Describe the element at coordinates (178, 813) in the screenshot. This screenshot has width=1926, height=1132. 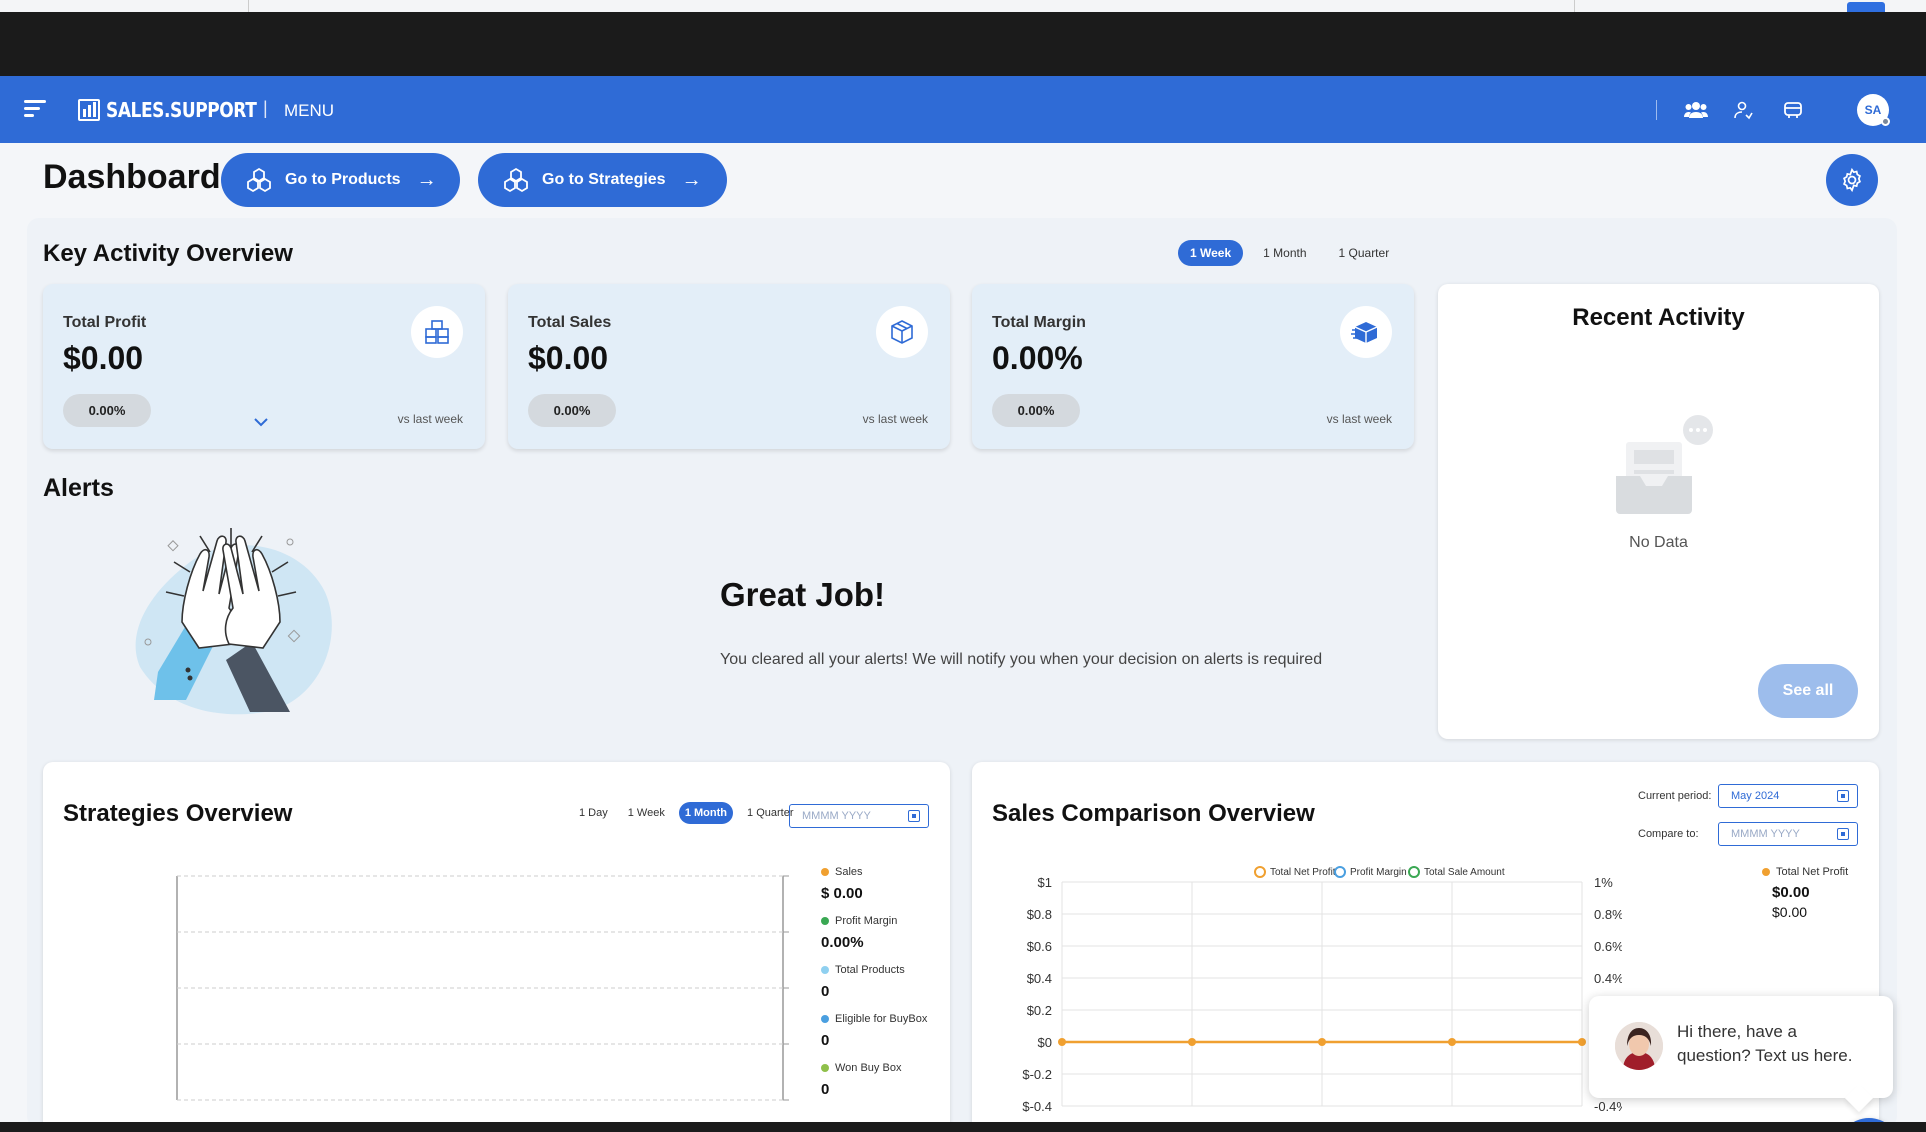
I see `strategies-overview-title: Strategies Overview` at that location.